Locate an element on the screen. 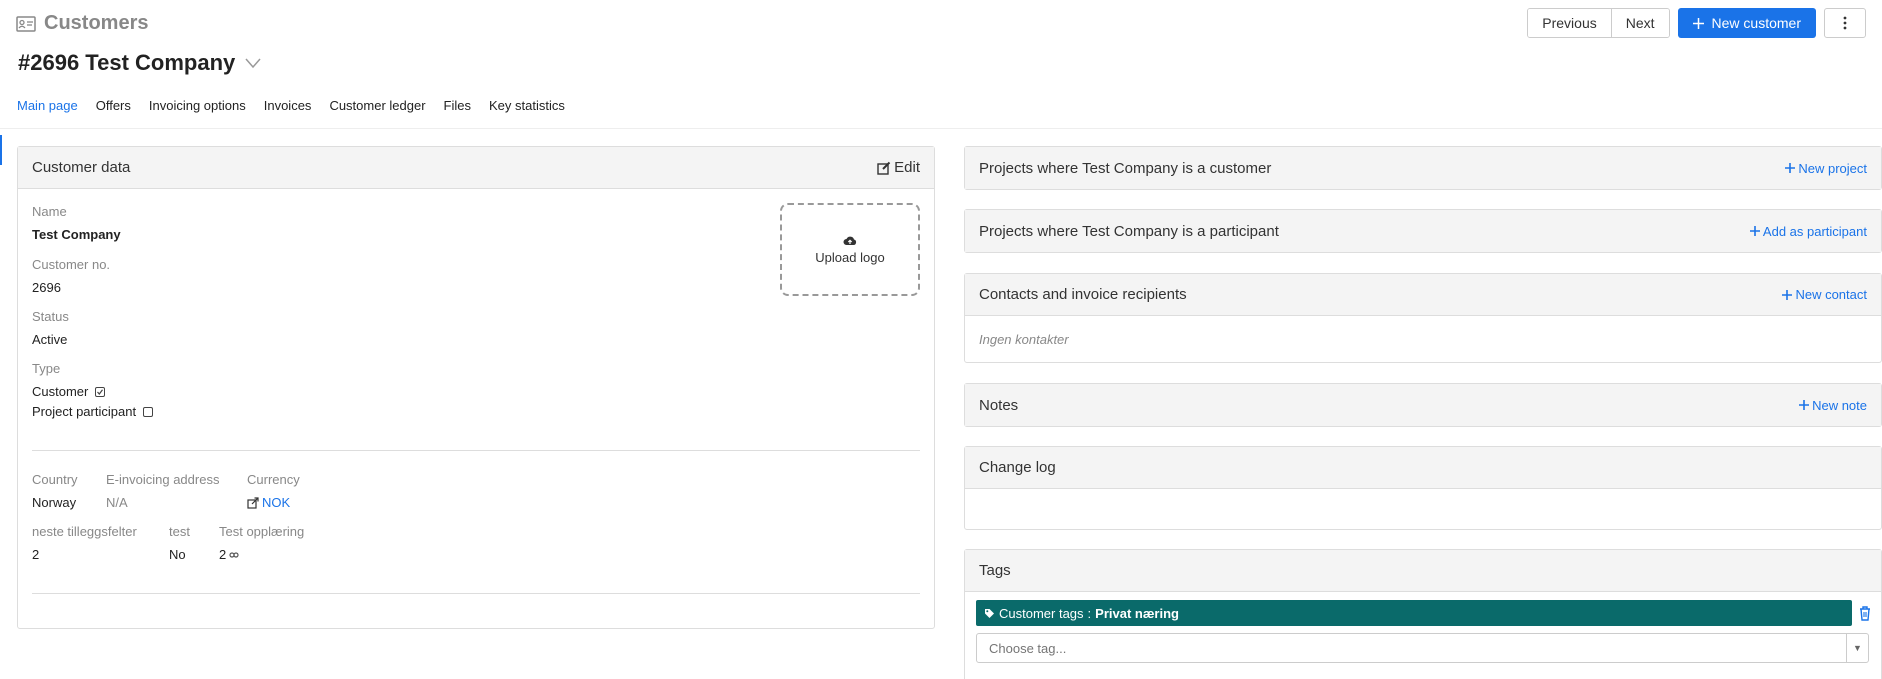 The width and height of the screenshot is (1882, 679). currency-value: NOK is located at coordinates (276, 502).